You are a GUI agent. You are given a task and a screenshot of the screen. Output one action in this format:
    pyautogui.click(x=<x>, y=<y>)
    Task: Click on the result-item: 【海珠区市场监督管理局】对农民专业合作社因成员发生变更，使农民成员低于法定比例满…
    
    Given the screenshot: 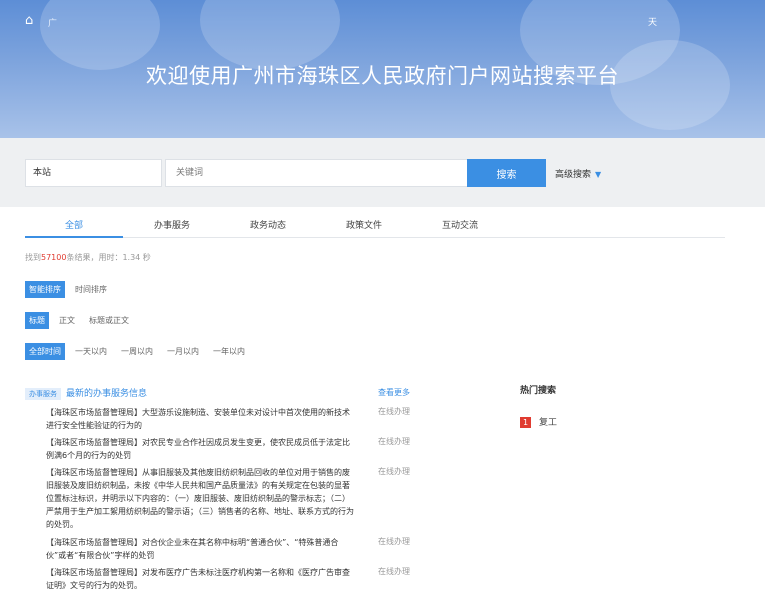 What is the action you would take?
    pyautogui.click(x=201, y=449)
    